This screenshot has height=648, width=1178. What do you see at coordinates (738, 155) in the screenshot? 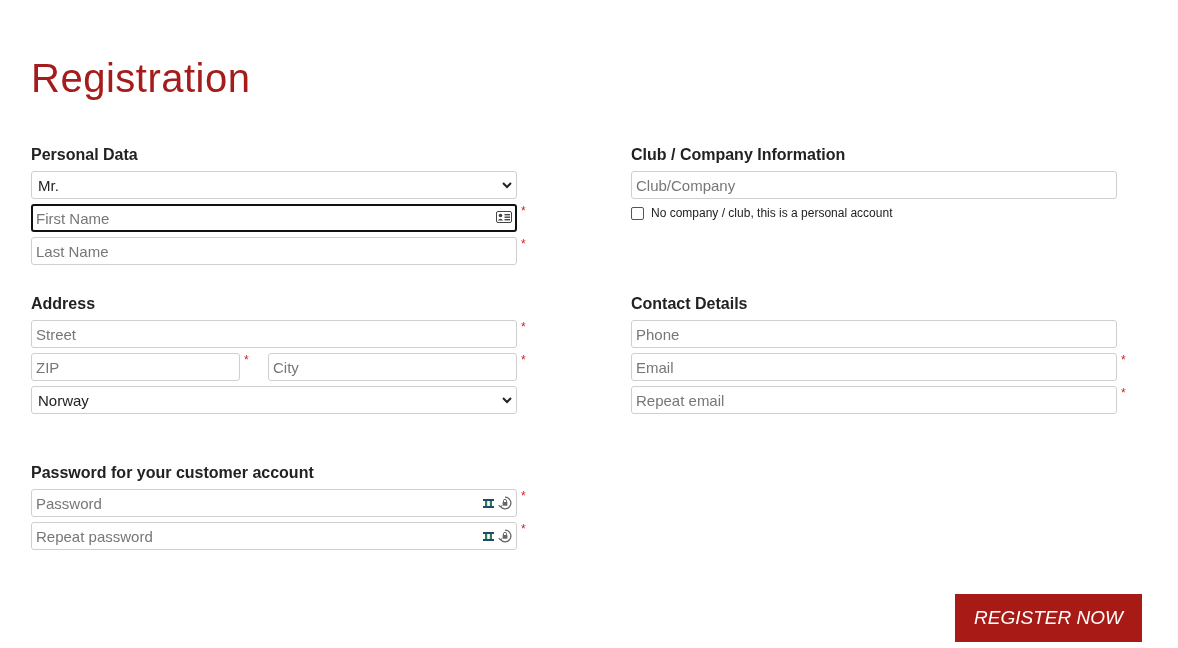
I see `section-heading: Club / Company Information` at bounding box center [738, 155].